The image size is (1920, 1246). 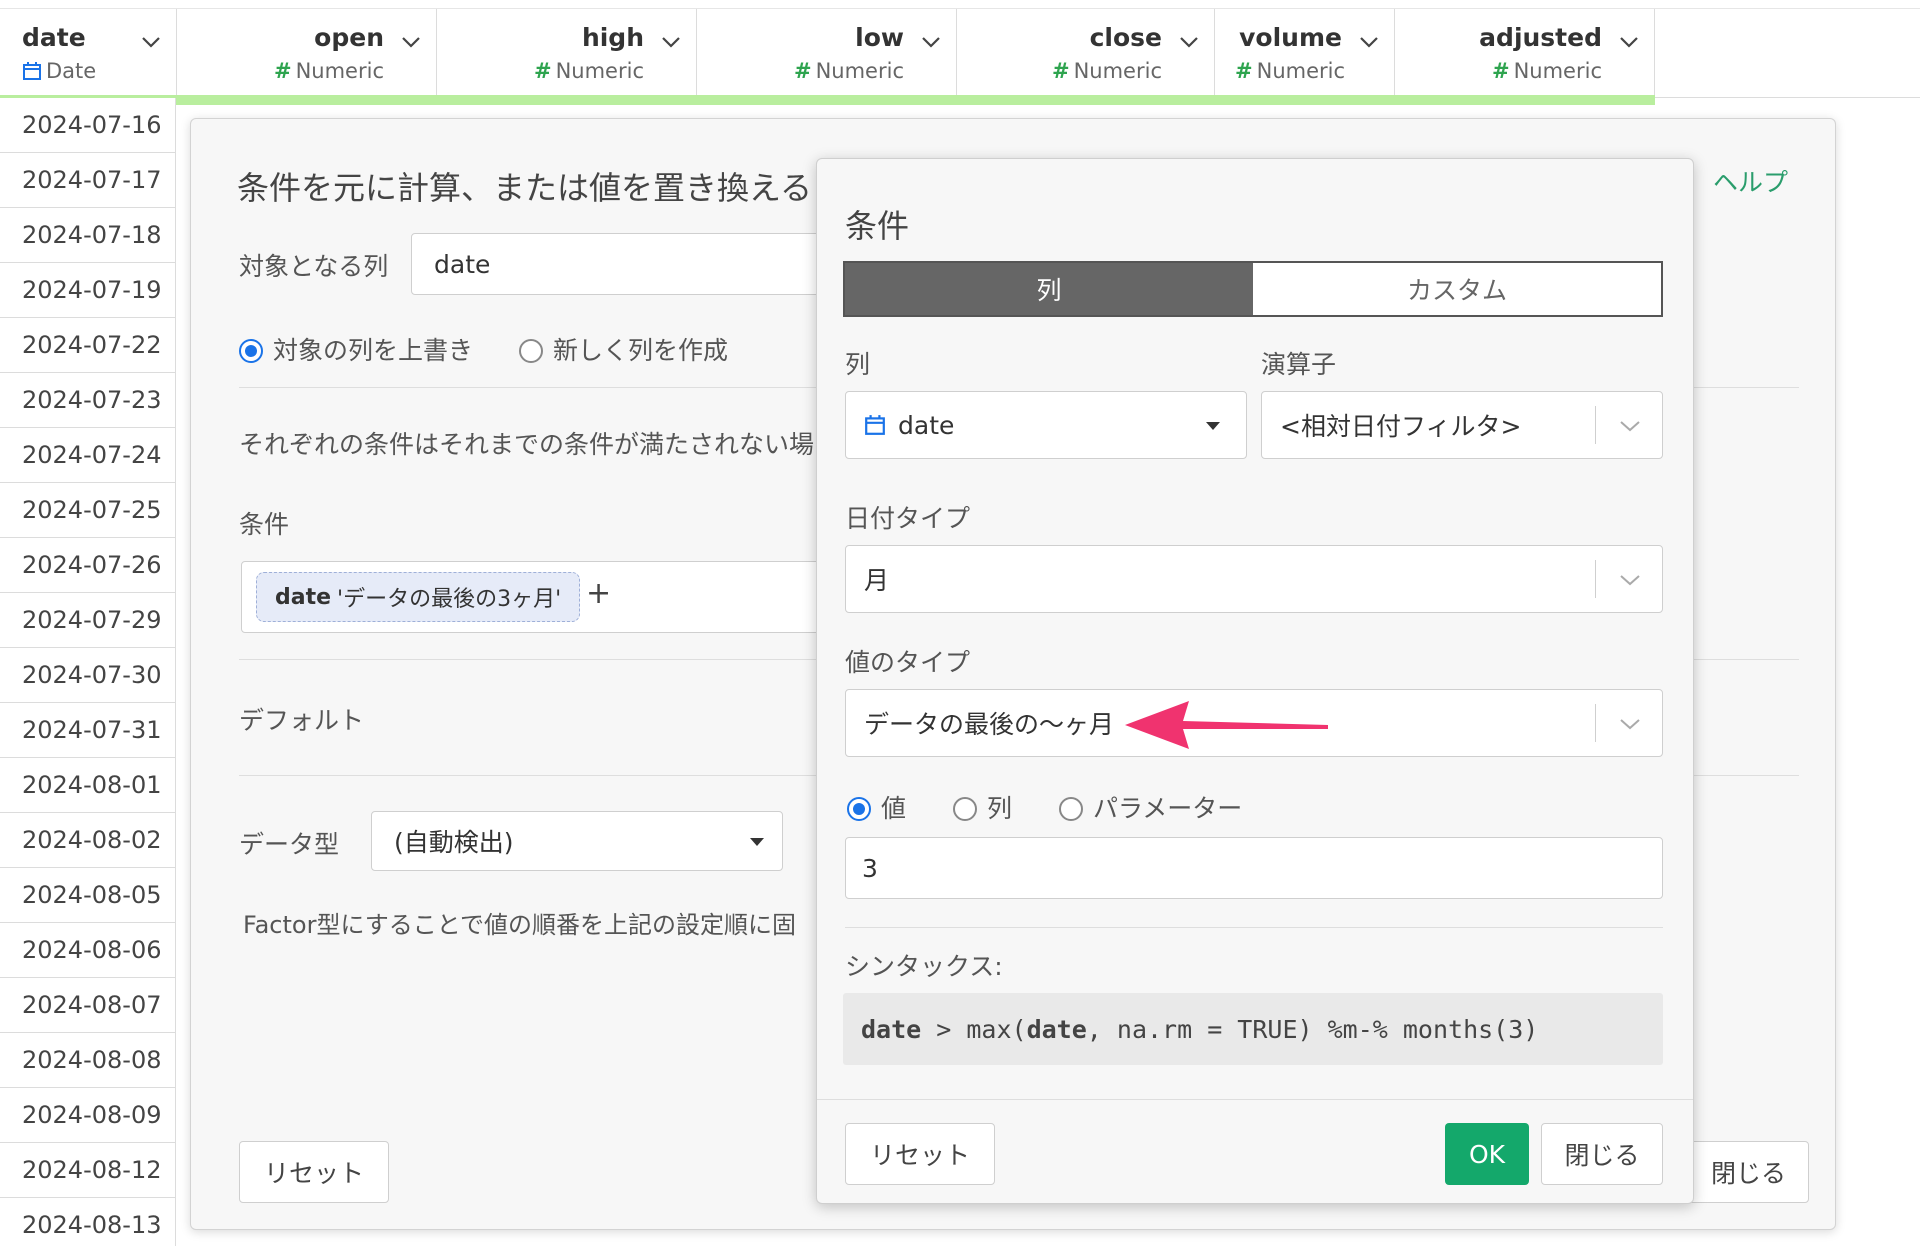 What do you see at coordinates (567, 54) in the screenshot?
I see `column-header-high: high # Numeric` at bounding box center [567, 54].